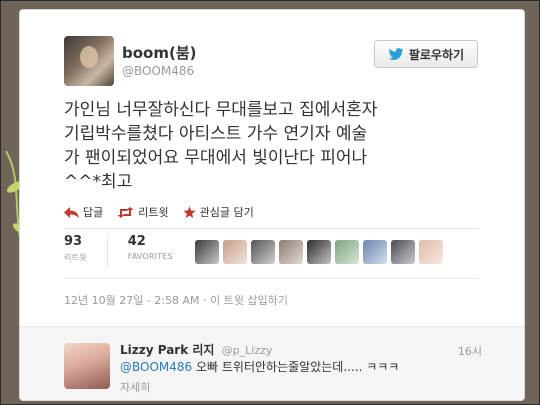 This screenshot has width=540, height=405. I want to click on retweets-label: 리트윗, so click(75, 257).